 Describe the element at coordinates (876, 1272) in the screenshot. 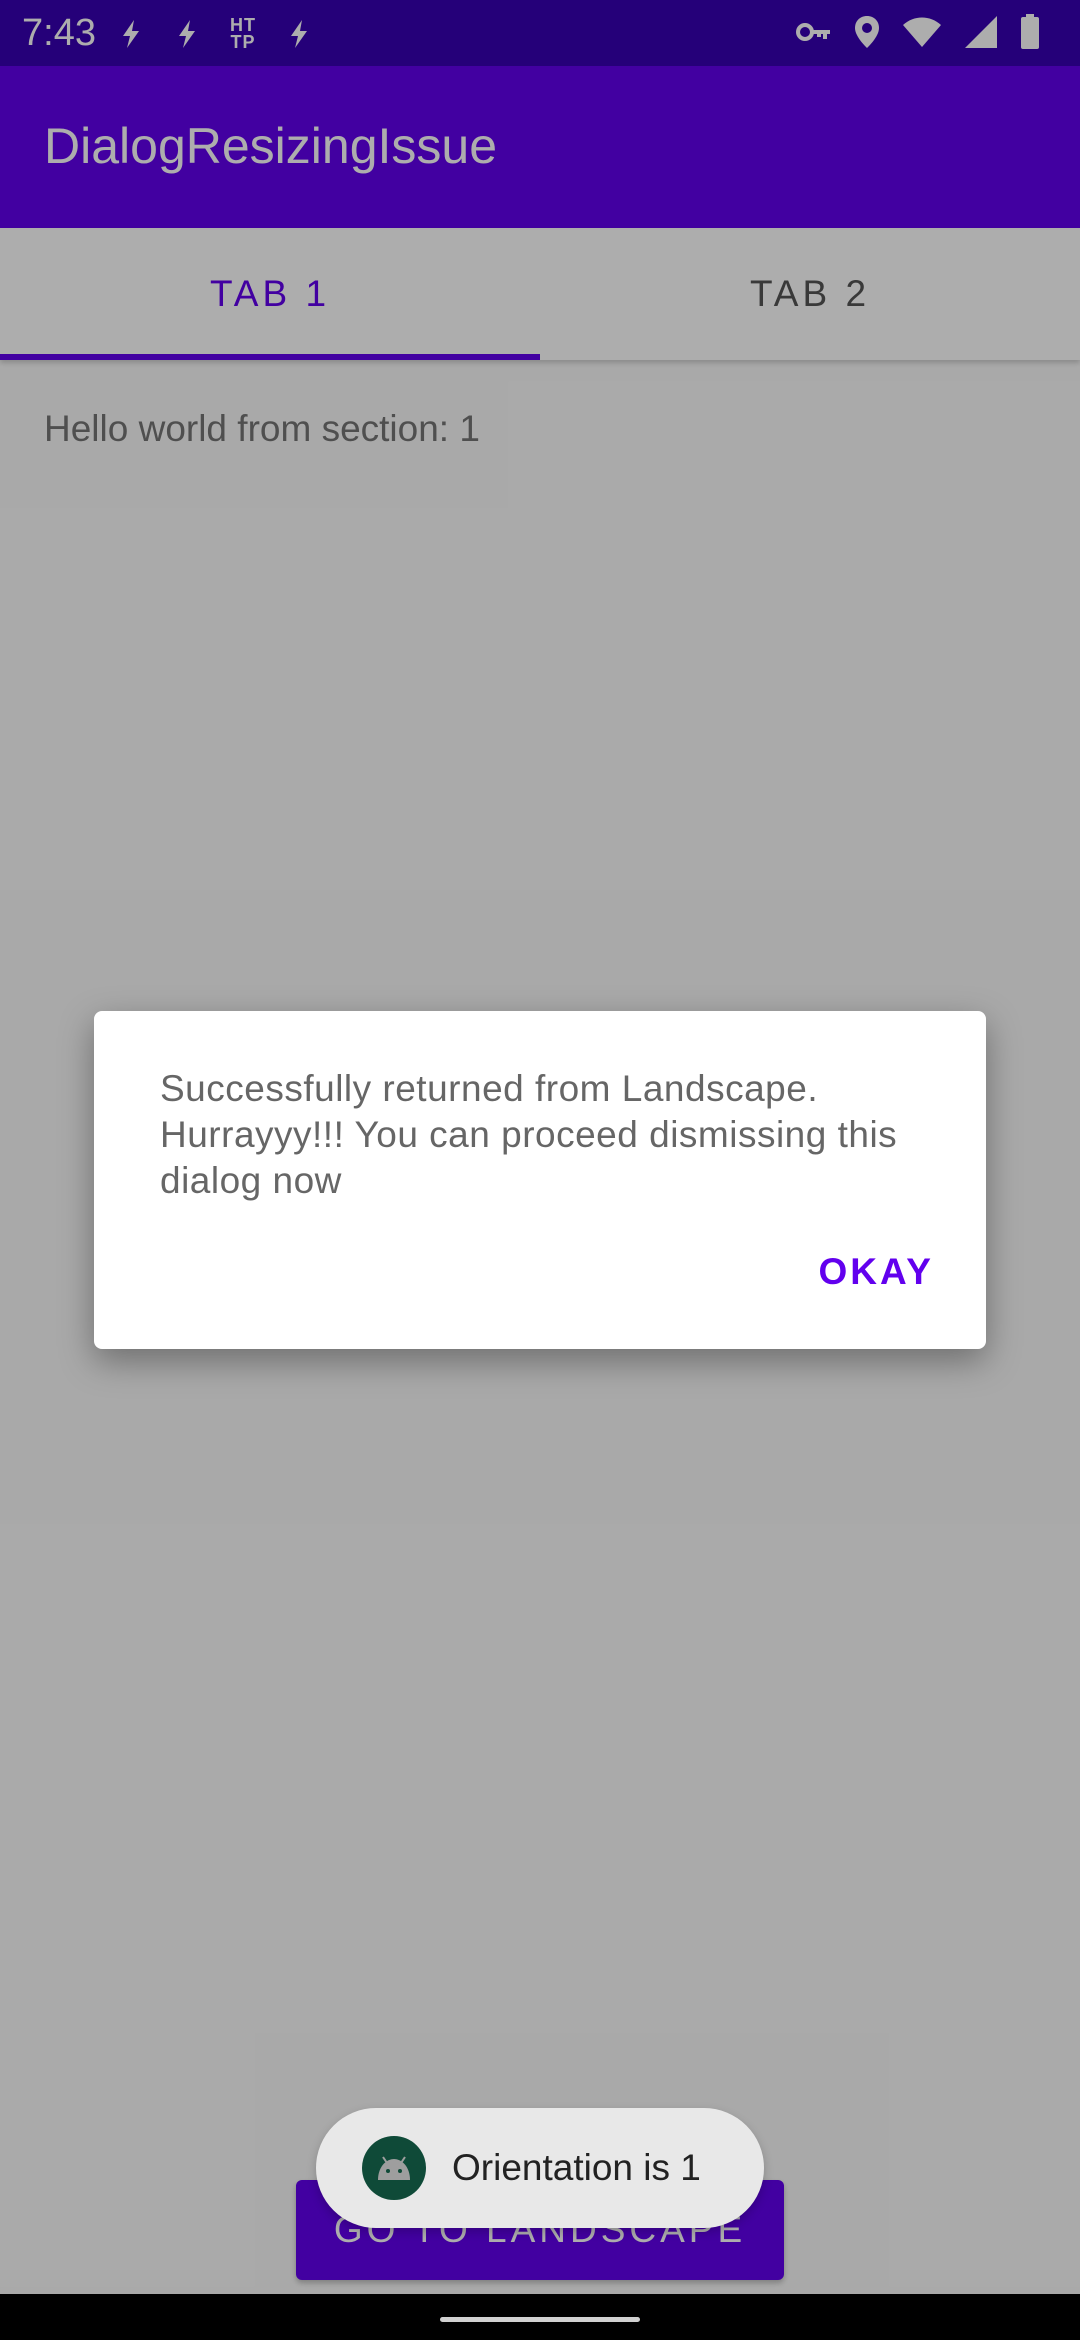

I see `okay-button: OKAY` at that location.